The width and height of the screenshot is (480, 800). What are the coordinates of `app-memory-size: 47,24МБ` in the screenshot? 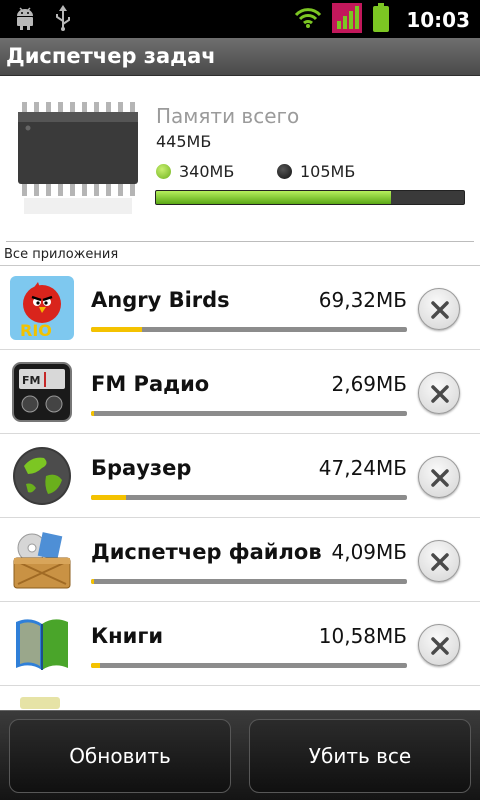 It's located at (360, 468).